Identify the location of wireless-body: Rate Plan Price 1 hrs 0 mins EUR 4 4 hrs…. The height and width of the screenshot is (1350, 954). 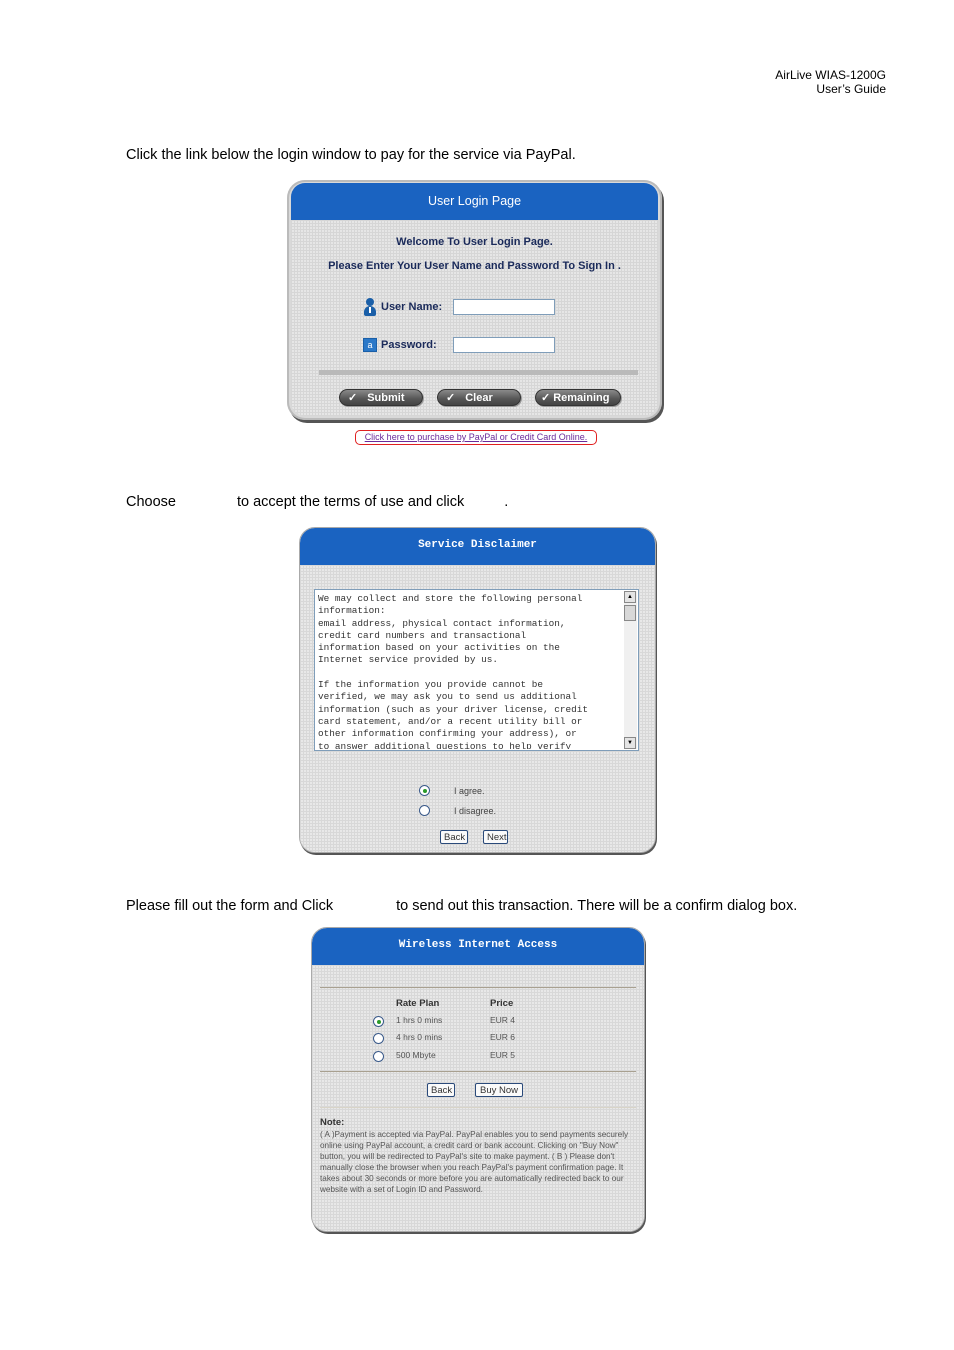
(478, 1098).